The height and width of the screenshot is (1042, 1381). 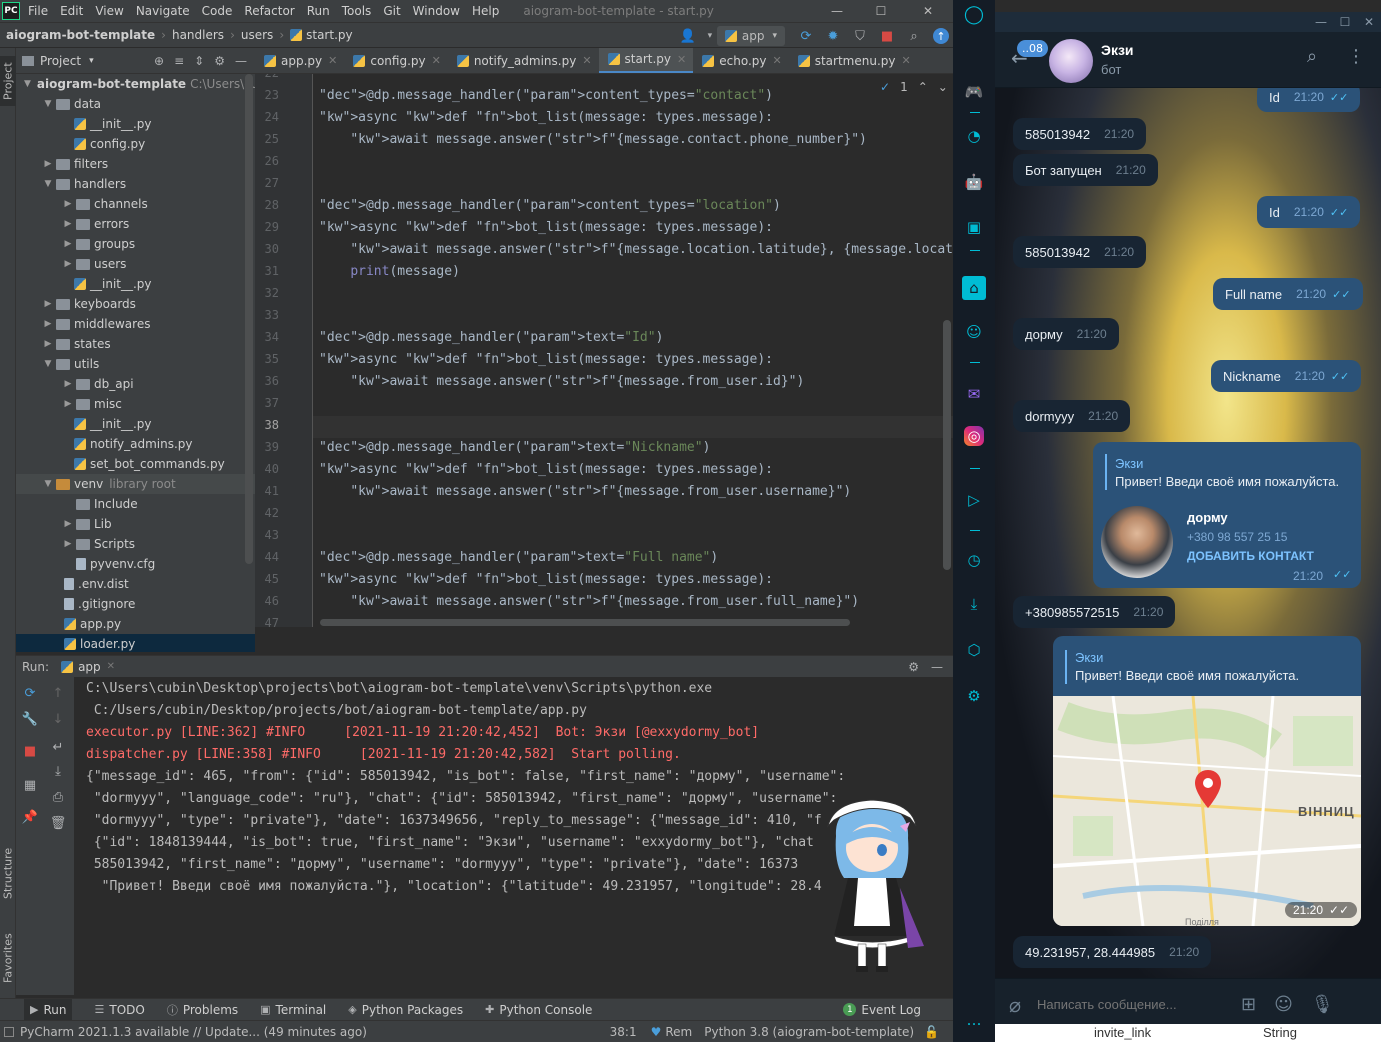 I want to click on message-outgoing: Id 21:20 ✓✓, so click(x=1309, y=212).